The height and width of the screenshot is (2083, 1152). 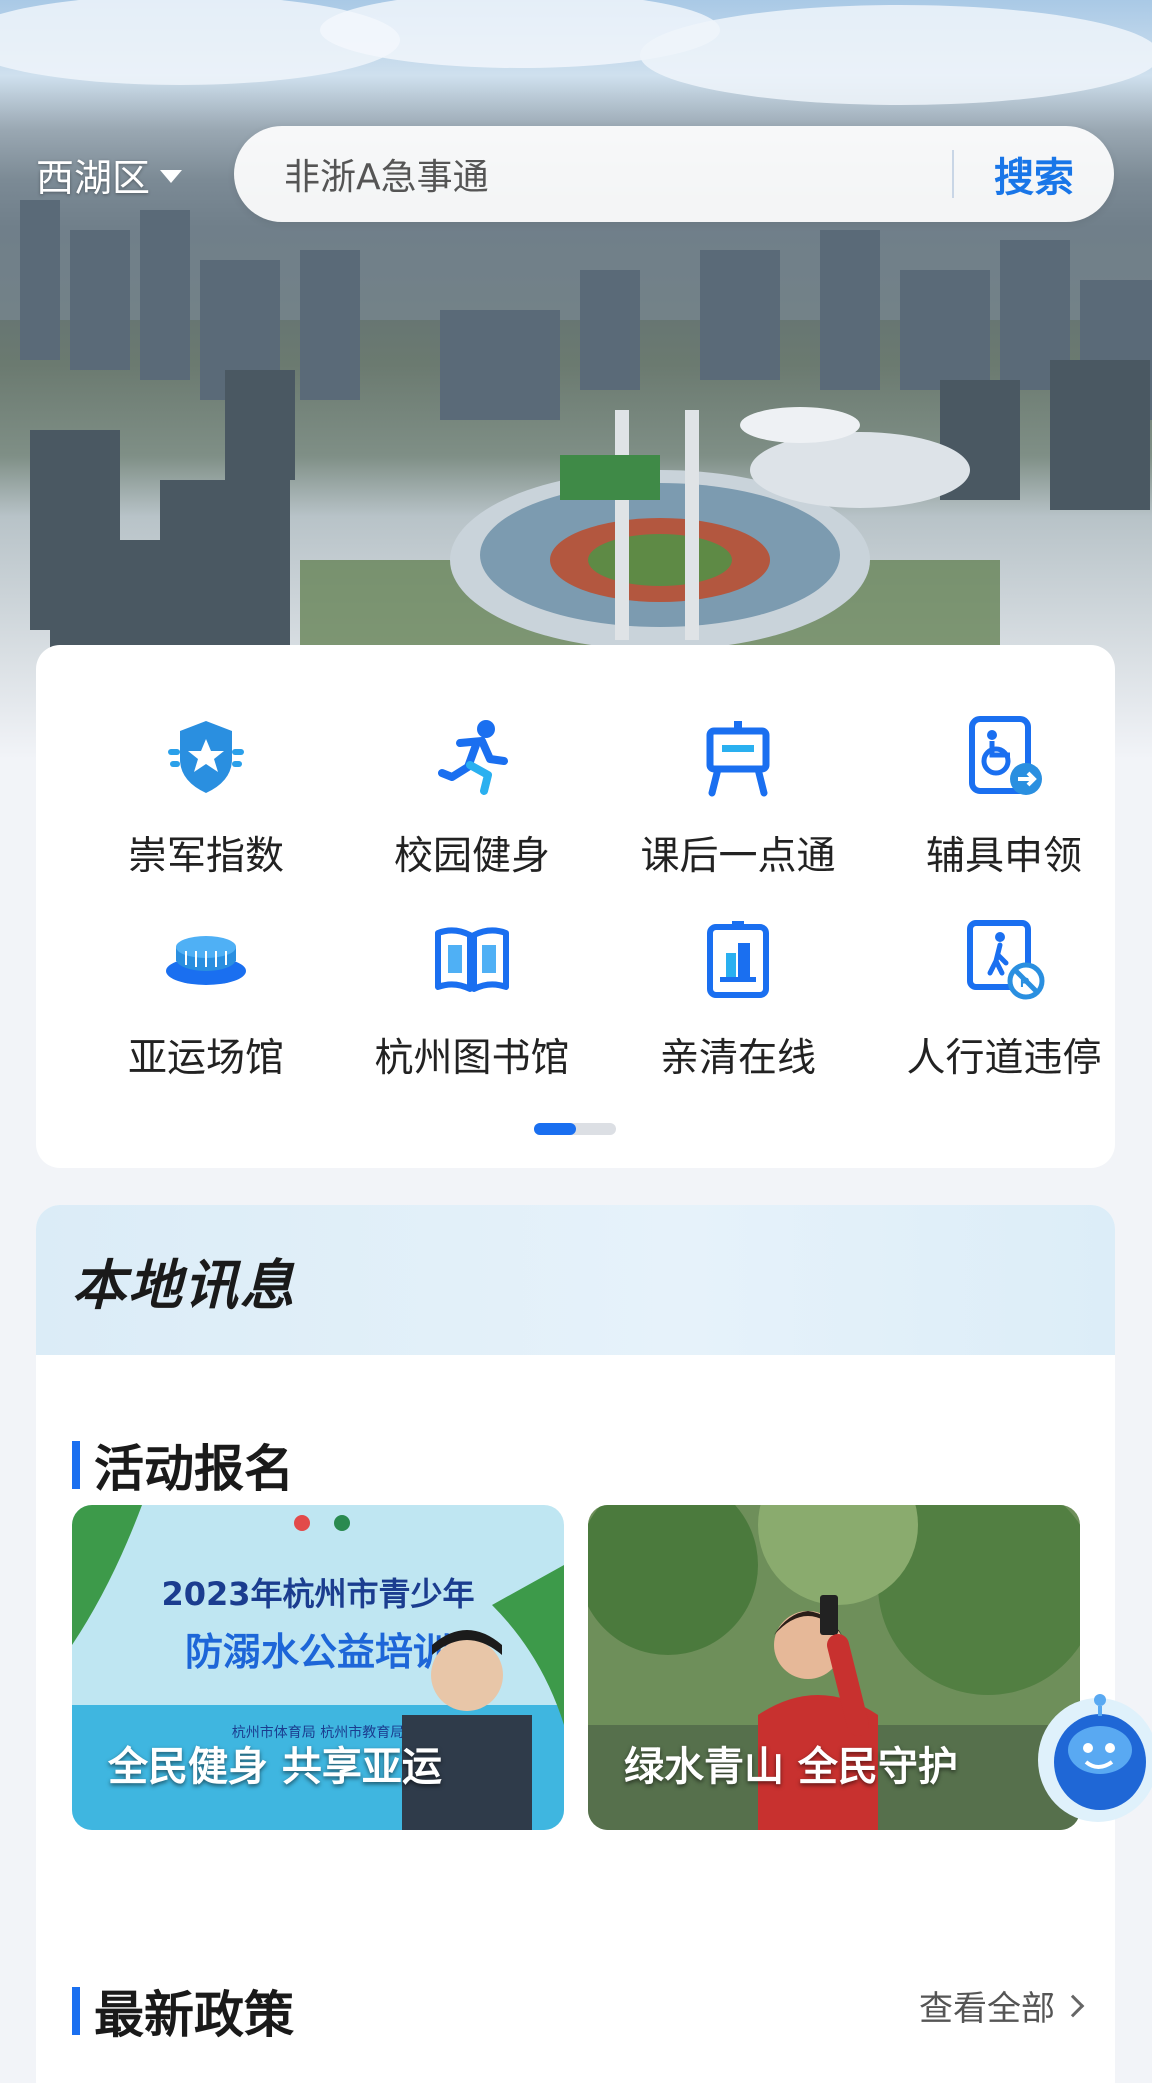 I want to click on service-label: 亲清在线, so click(x=737, y=1058).